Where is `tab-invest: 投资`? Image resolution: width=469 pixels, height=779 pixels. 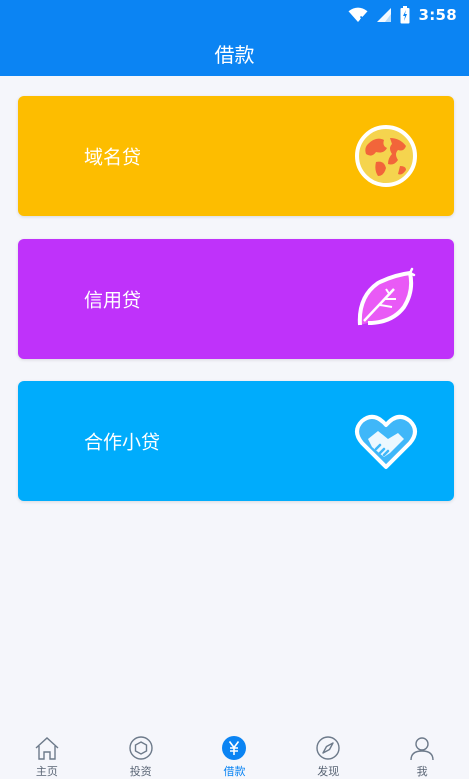 tab-invest: 投资 is located at coordinates (141, 754).